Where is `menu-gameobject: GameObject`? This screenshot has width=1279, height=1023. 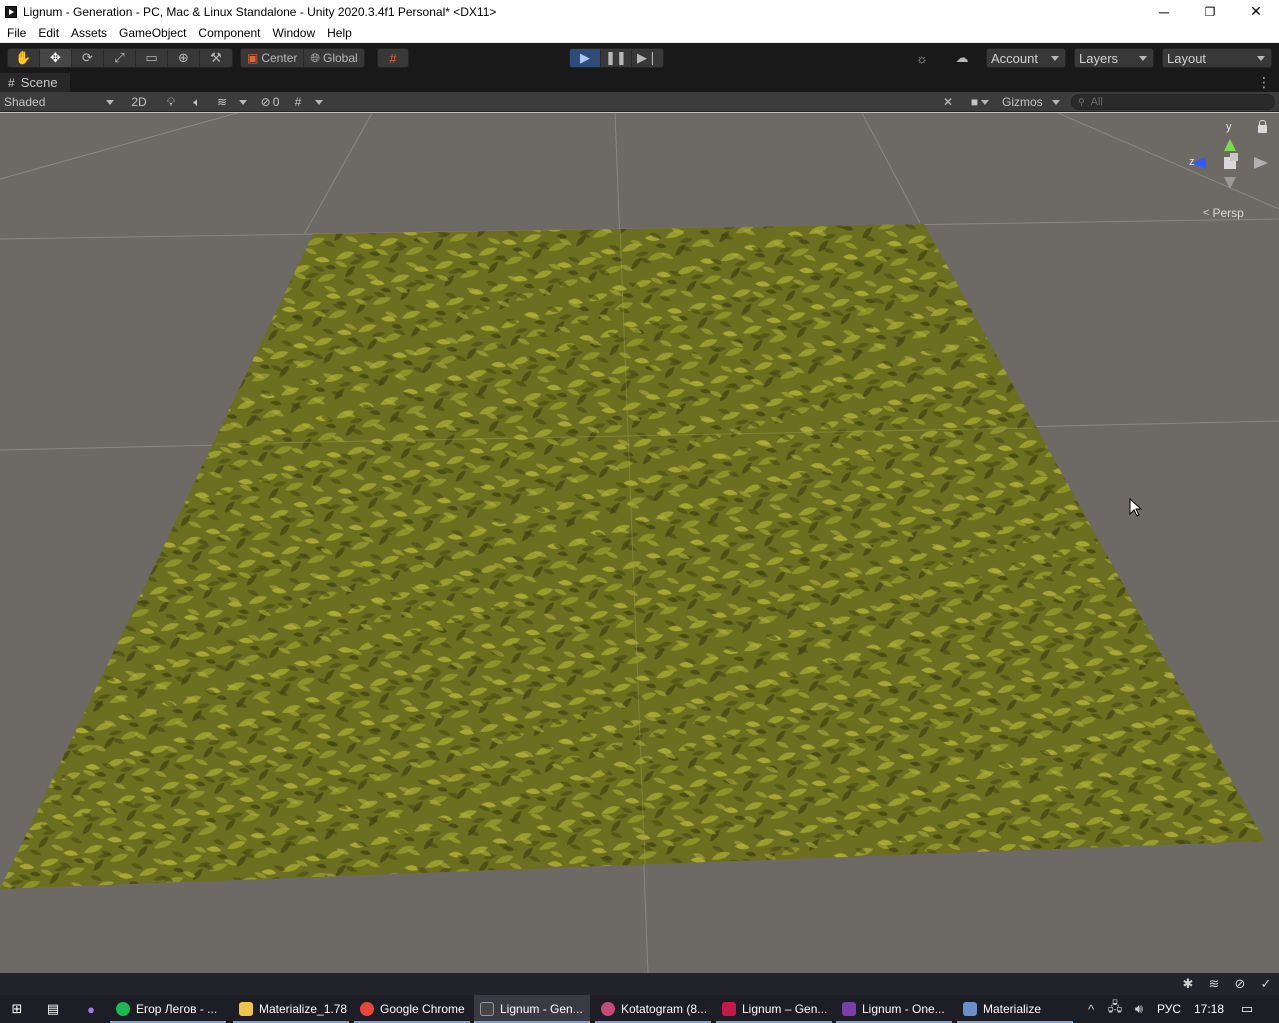
menu-gameobject: GameObject is located at coordinates (151, 33).